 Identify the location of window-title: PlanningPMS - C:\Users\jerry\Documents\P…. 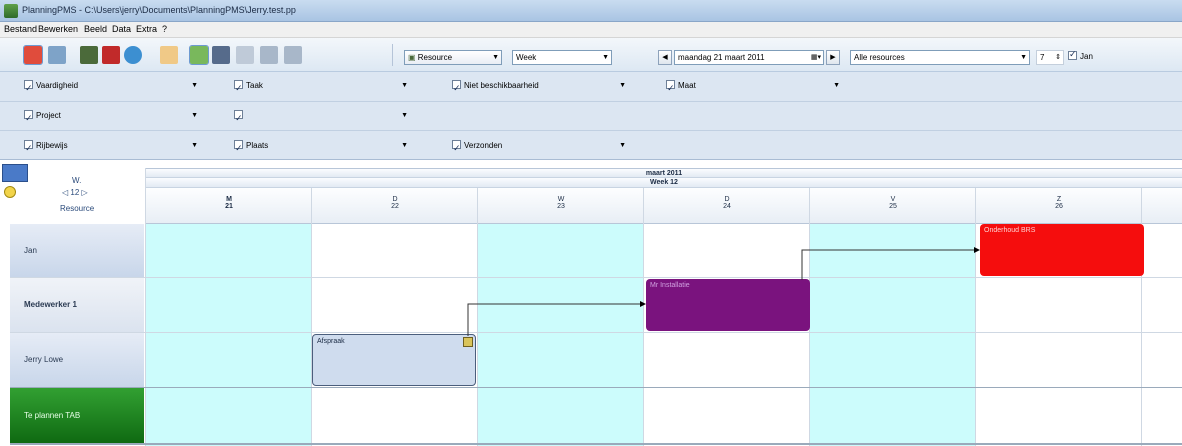
(159, 10).